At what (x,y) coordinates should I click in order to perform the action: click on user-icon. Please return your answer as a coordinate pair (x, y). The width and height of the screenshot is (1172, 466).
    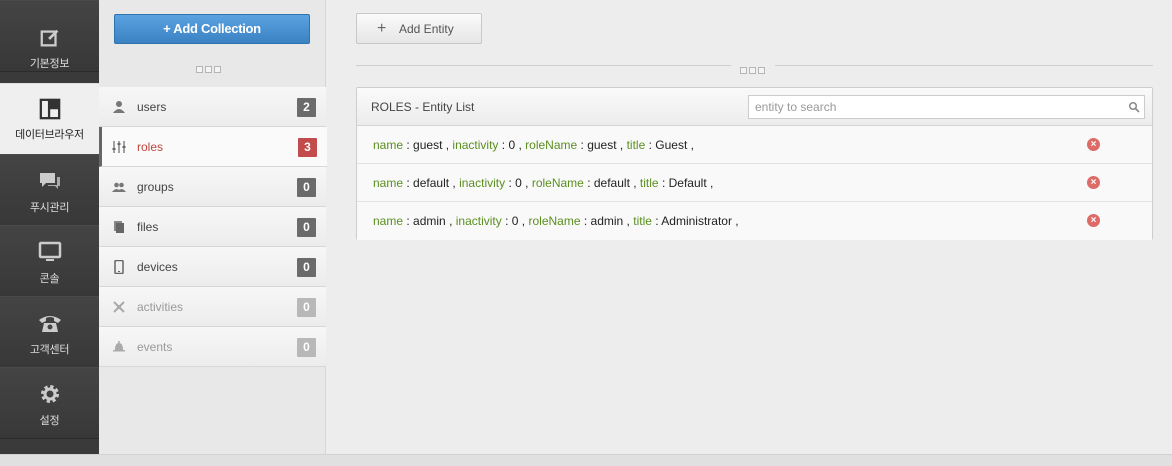
    Looking at the image, I should click on (119, 107).